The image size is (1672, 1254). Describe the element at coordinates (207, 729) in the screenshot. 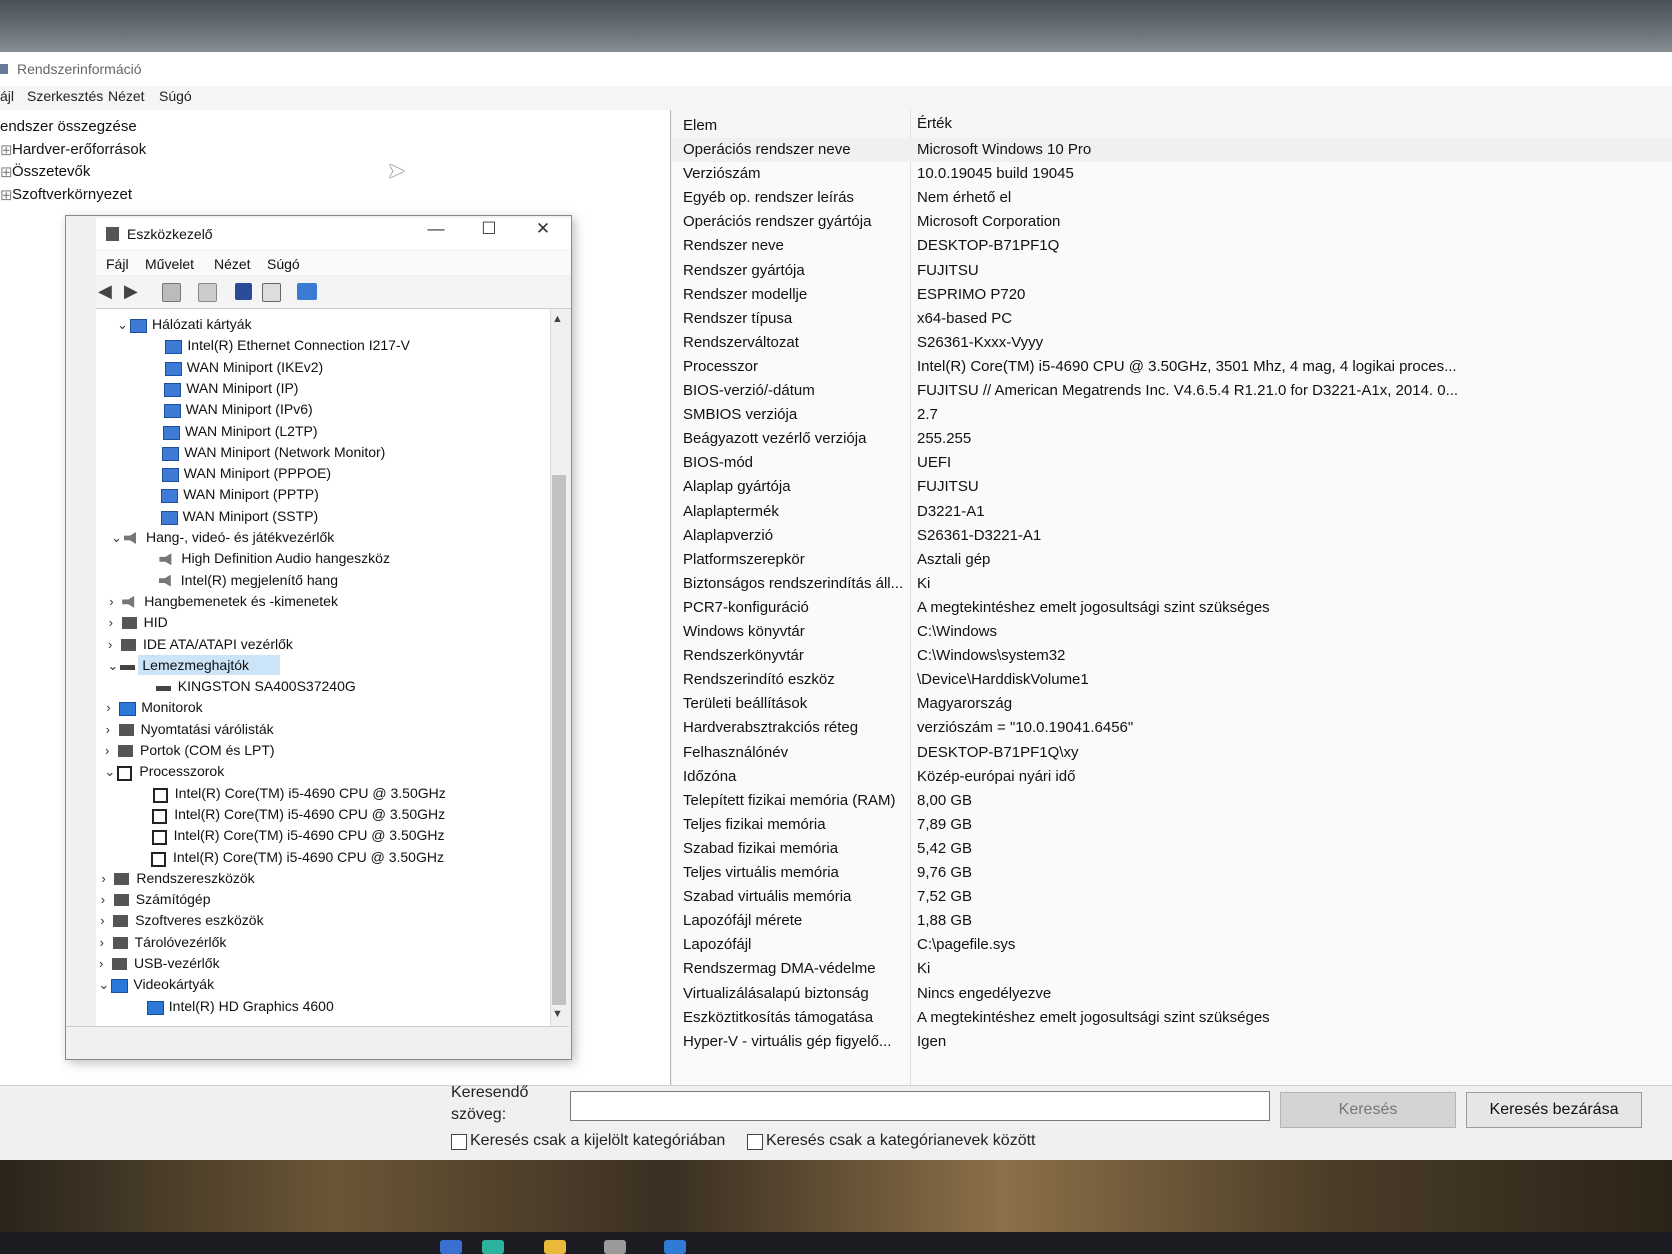

I see `device-category: Nyomtatási várólisták` at that location.